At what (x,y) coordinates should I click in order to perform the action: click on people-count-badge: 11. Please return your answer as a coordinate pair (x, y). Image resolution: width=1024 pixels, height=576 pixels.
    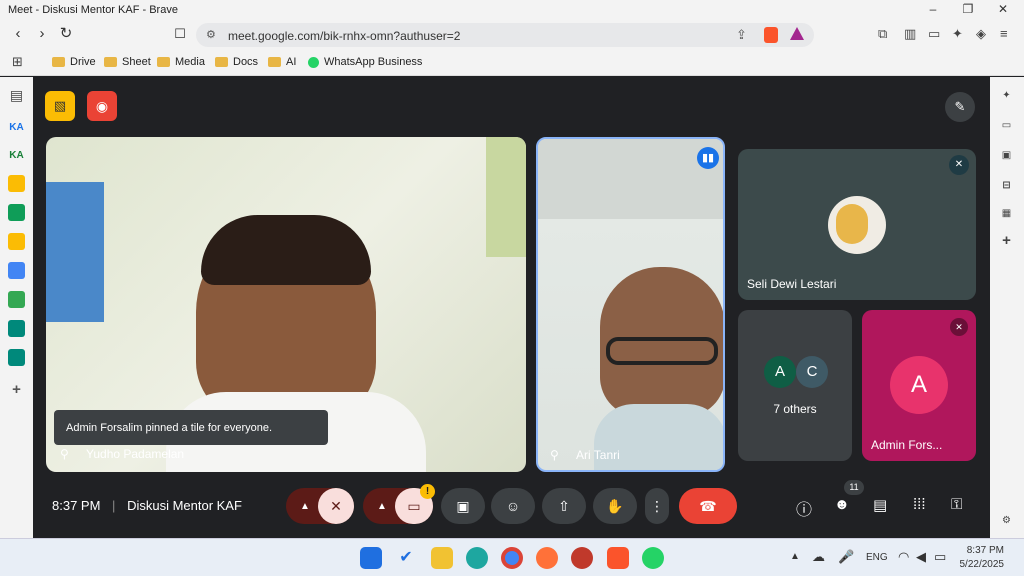
    Looking at the image, I should click on (854, 487).